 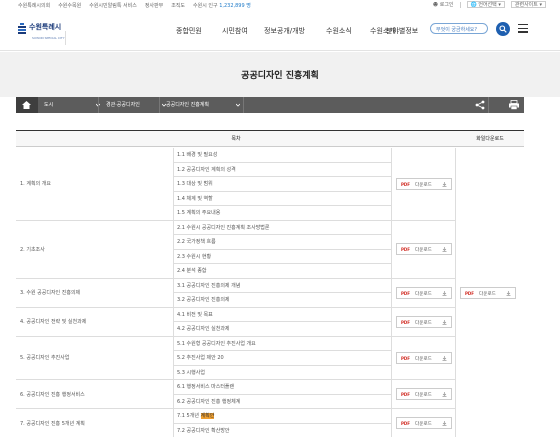 I want to click on toolbar-divider, so click(x=488, y=105).